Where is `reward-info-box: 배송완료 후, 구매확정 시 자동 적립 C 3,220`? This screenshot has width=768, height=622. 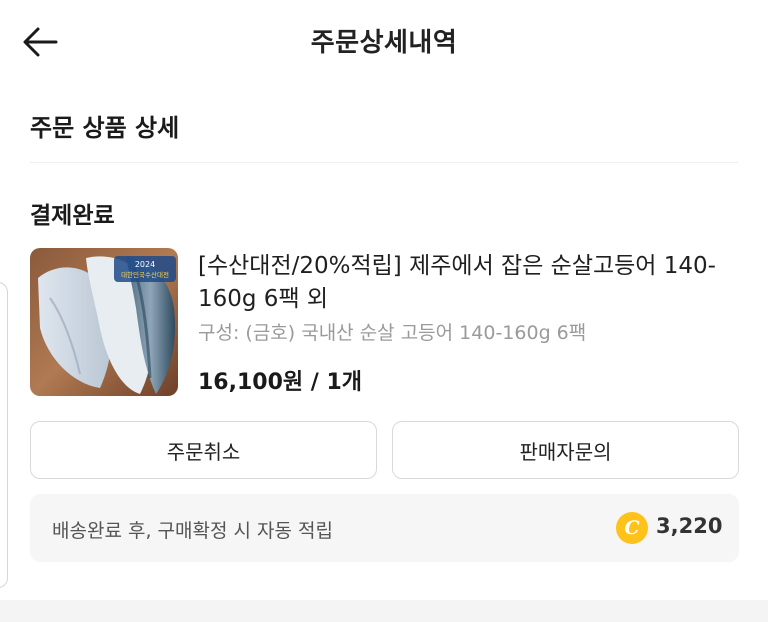
reward-info-box: 배송완료 후, 구매확정 시 자동 적립 C 3,220 is located at coordinates (384, 528).